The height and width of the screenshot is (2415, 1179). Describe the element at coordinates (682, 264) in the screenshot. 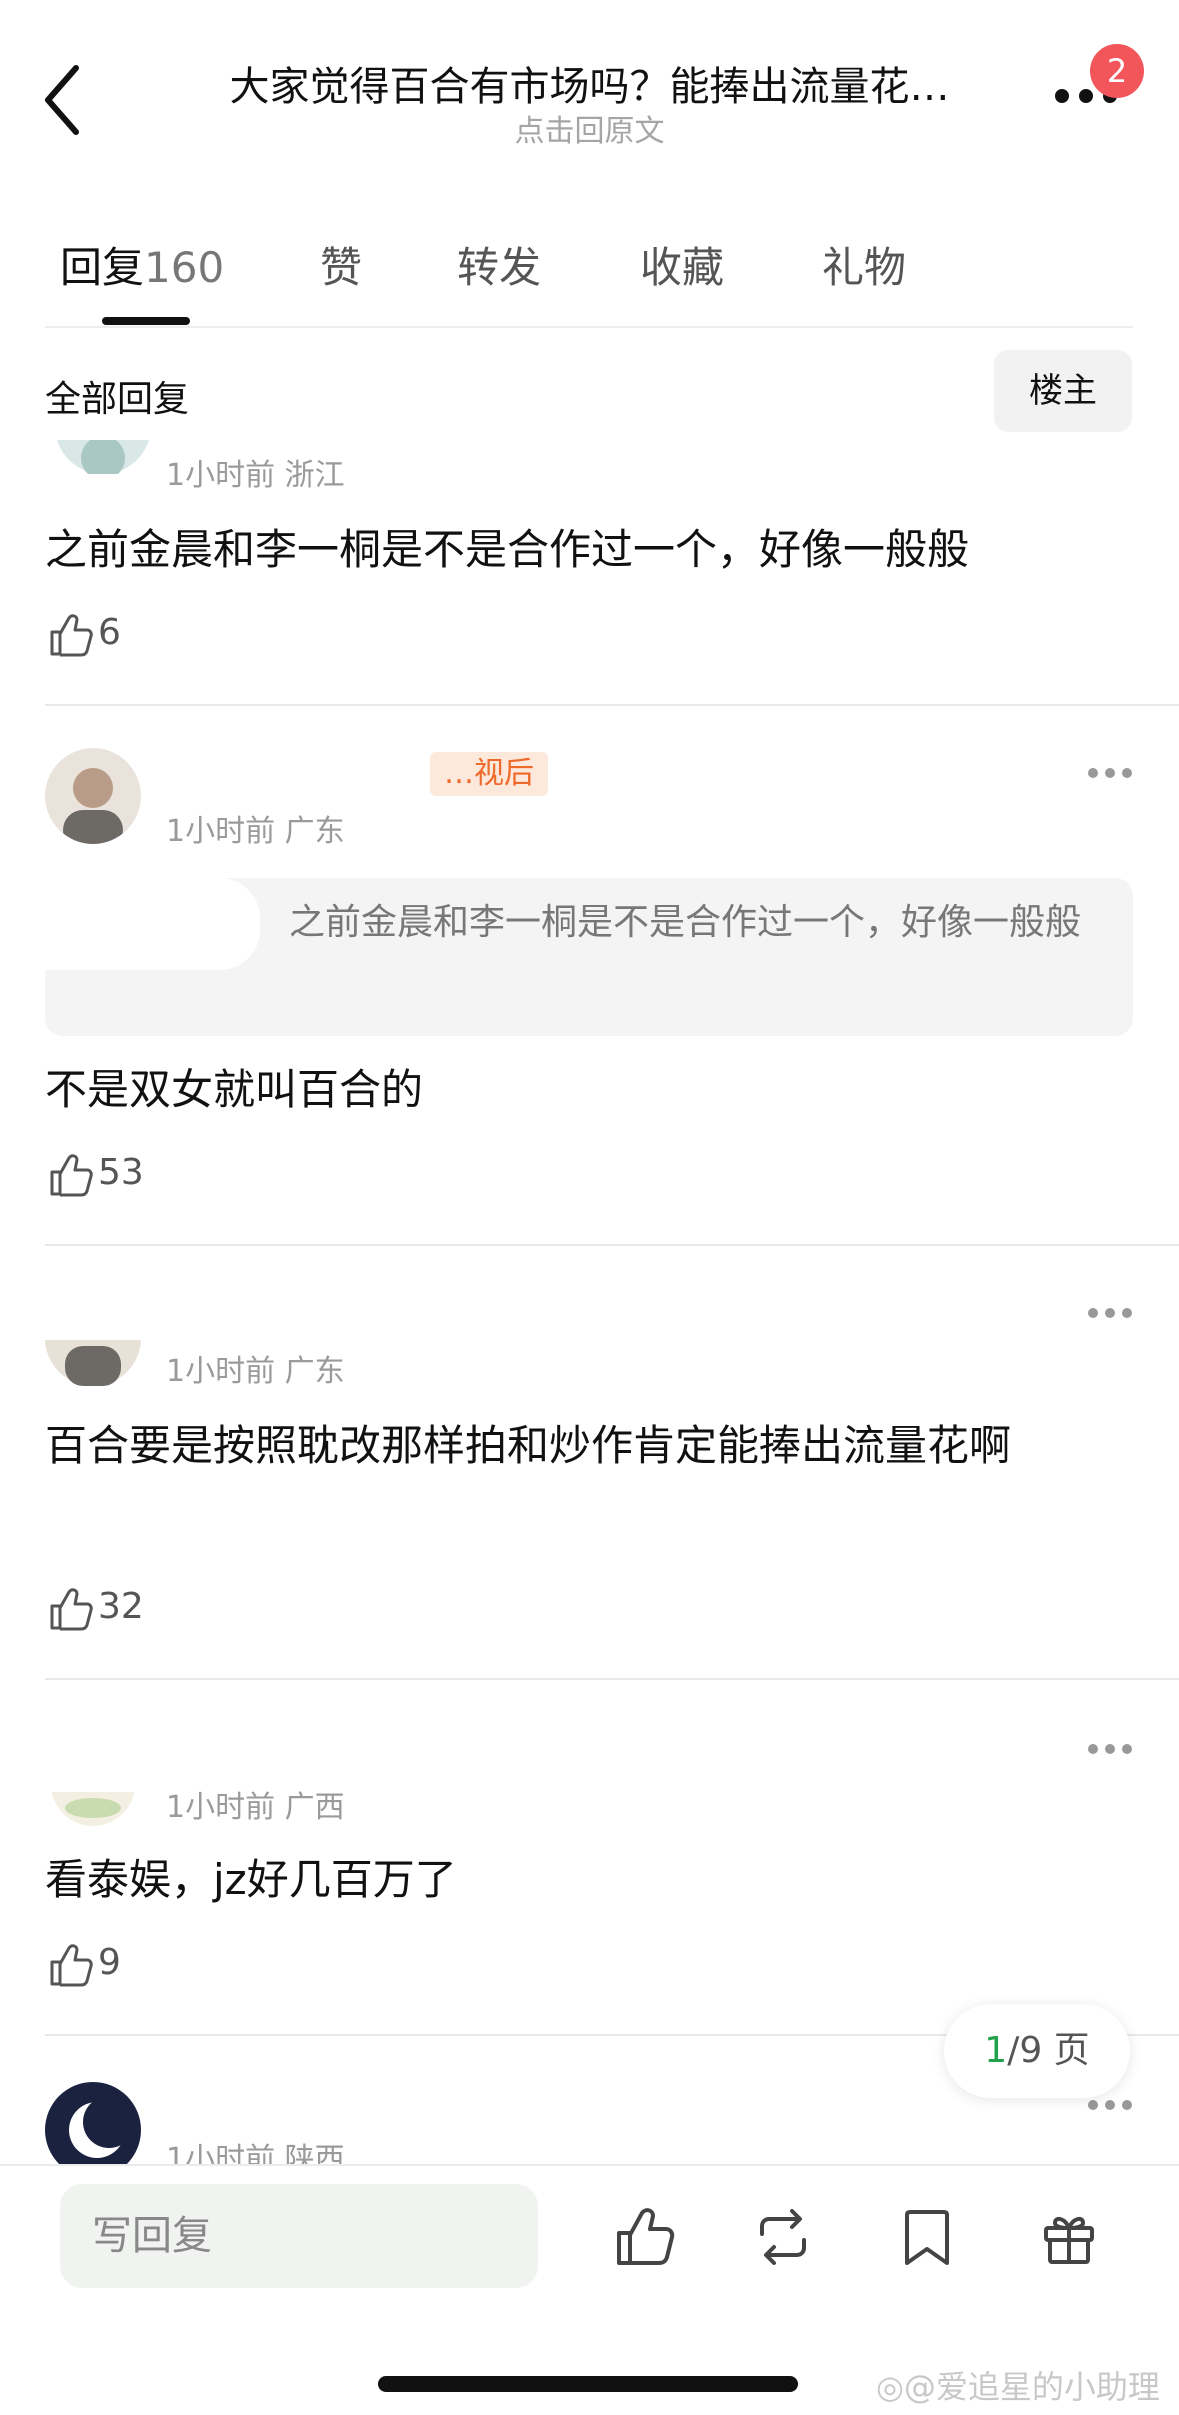

I see `tab-favorites: 收藏` at that location.